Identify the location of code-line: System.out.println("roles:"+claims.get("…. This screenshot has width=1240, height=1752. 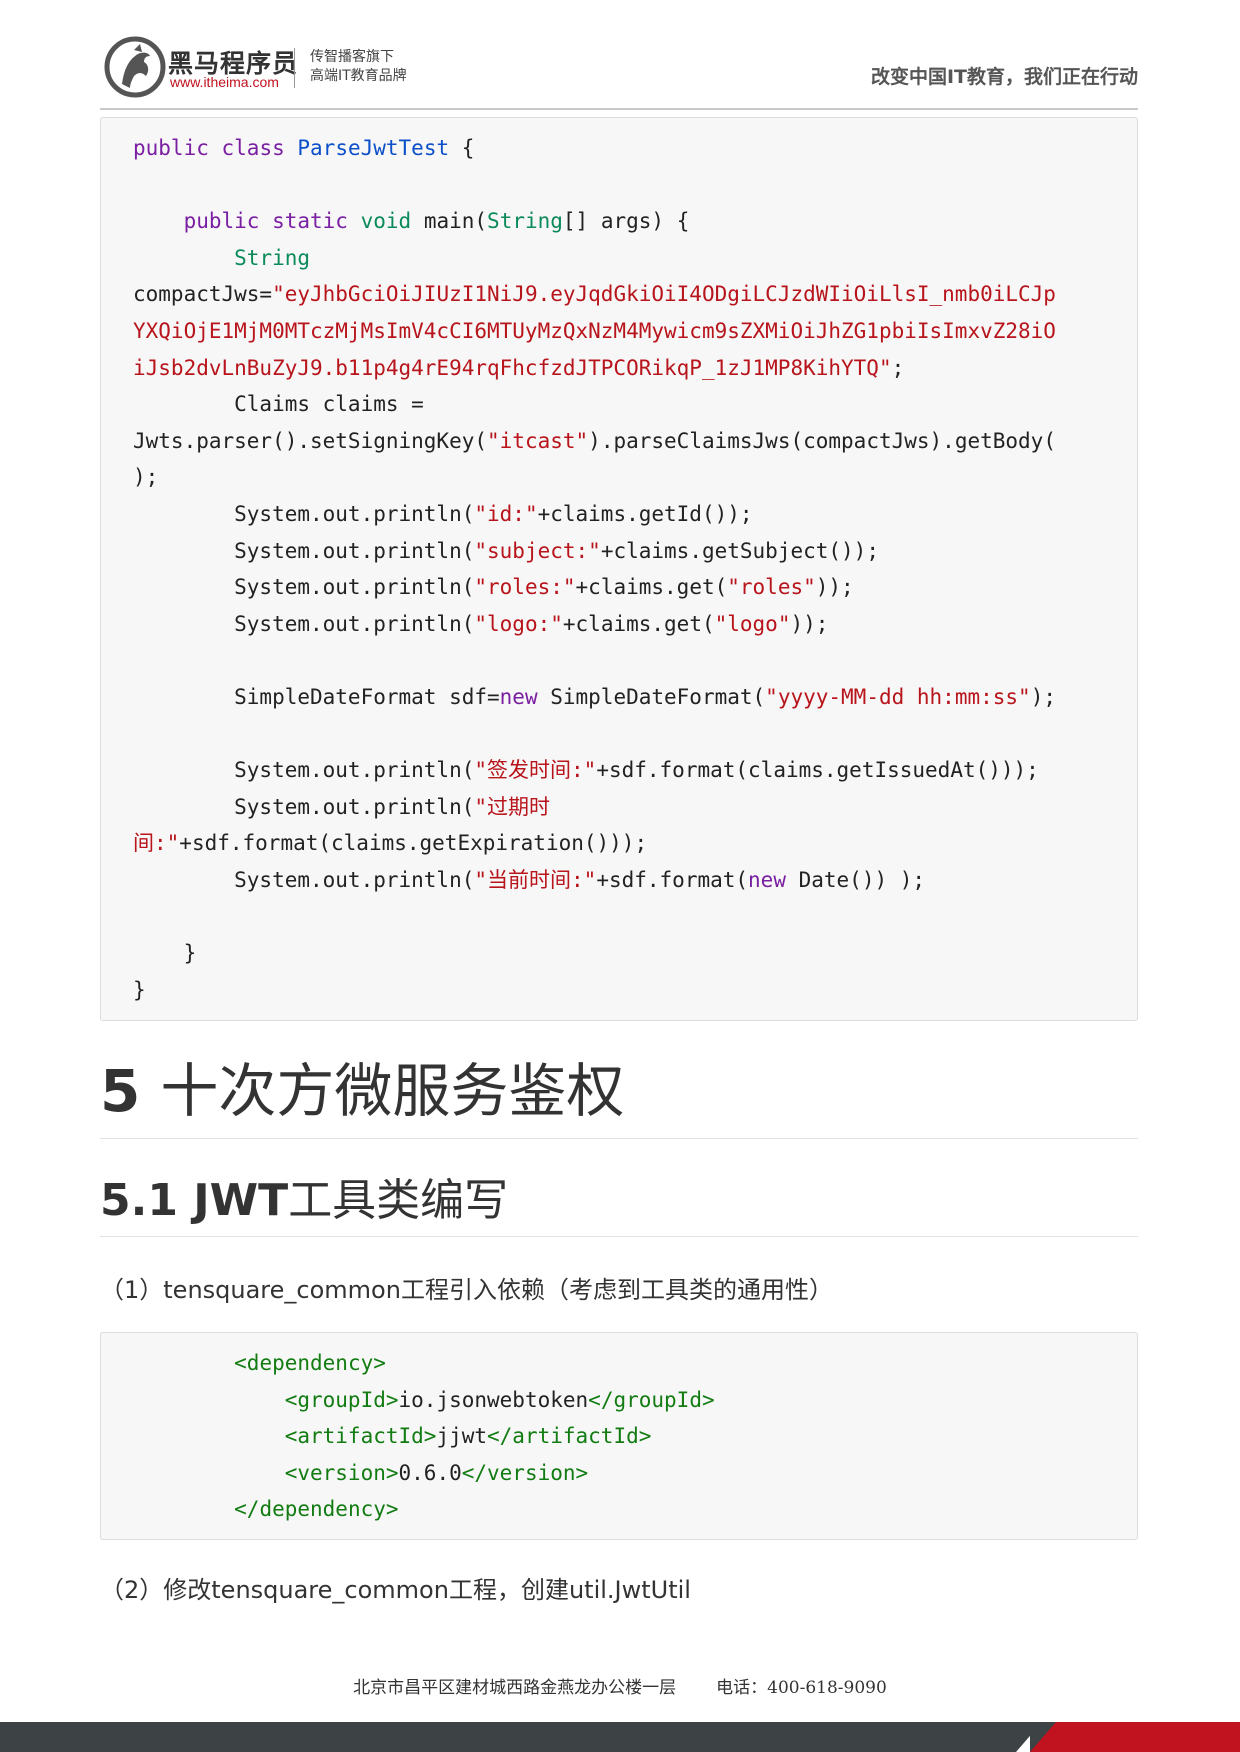
(635, 587).